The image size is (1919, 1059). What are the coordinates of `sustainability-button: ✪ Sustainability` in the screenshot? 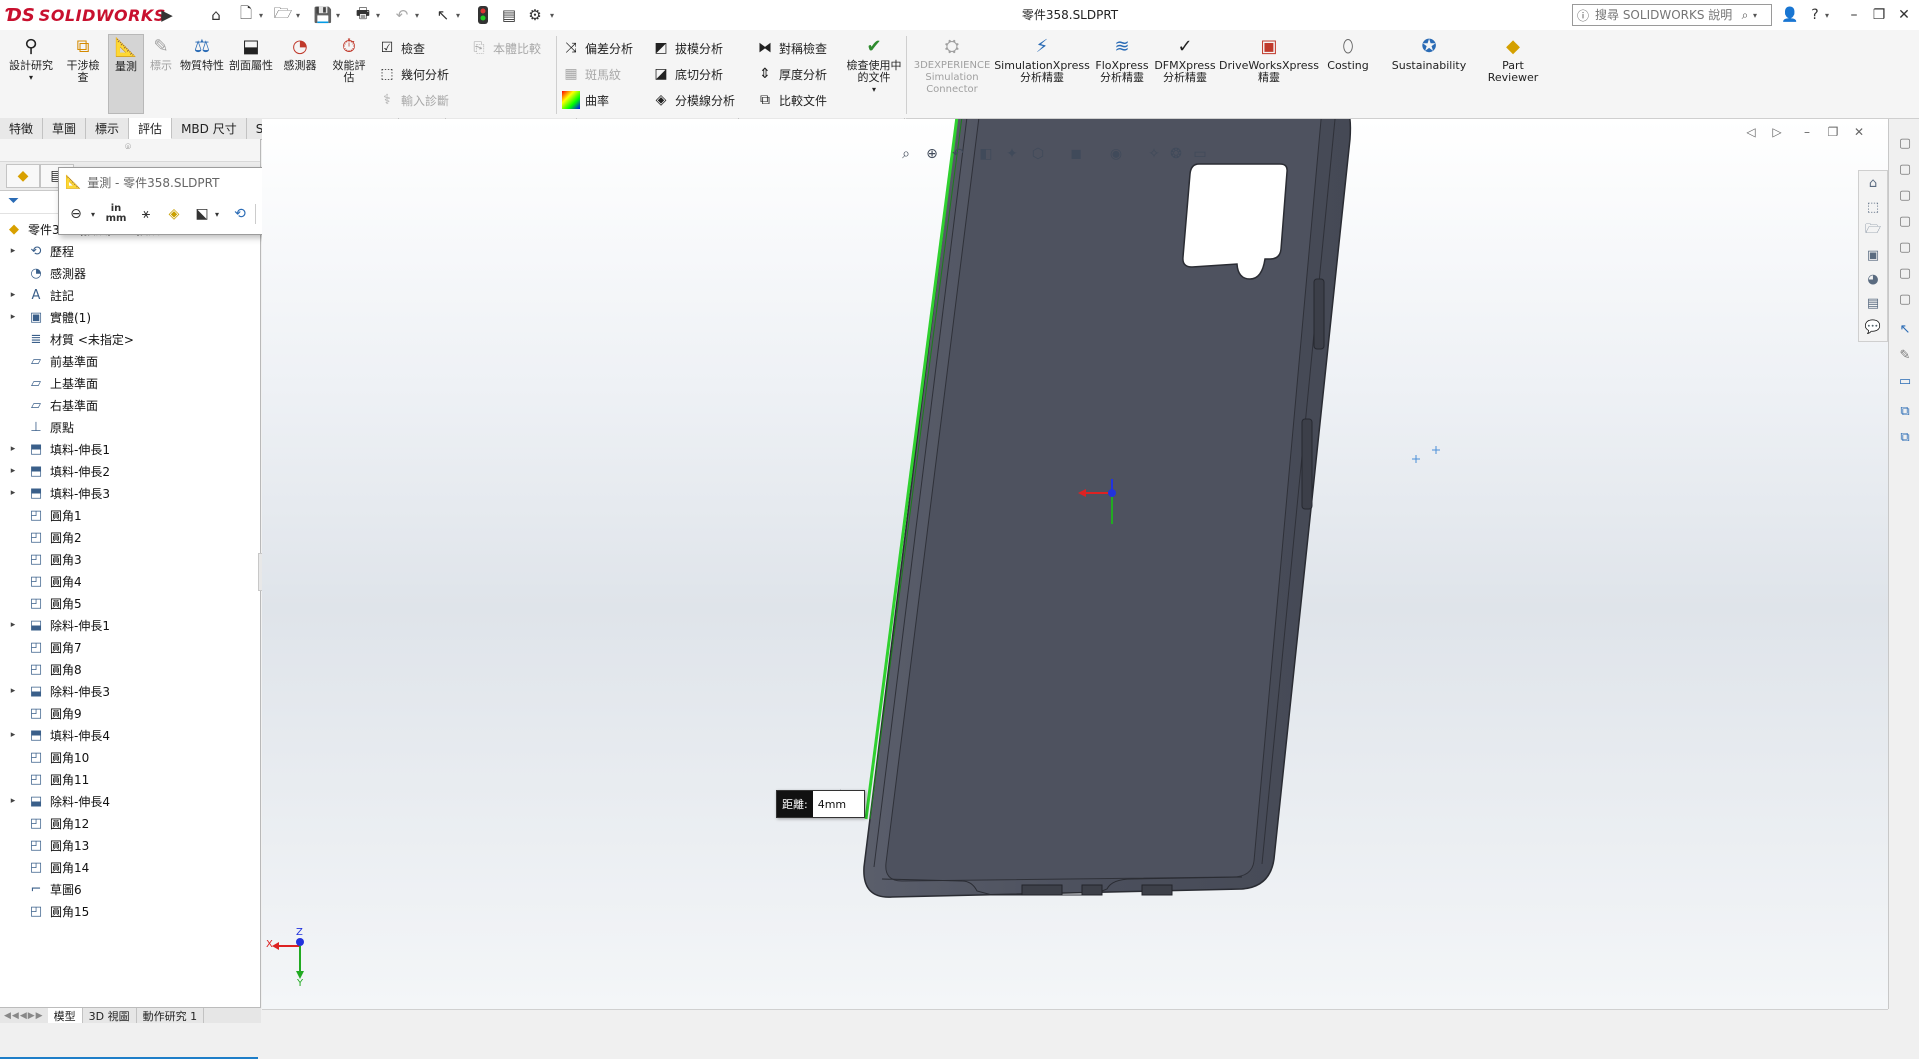 It's located at (1429, 53).